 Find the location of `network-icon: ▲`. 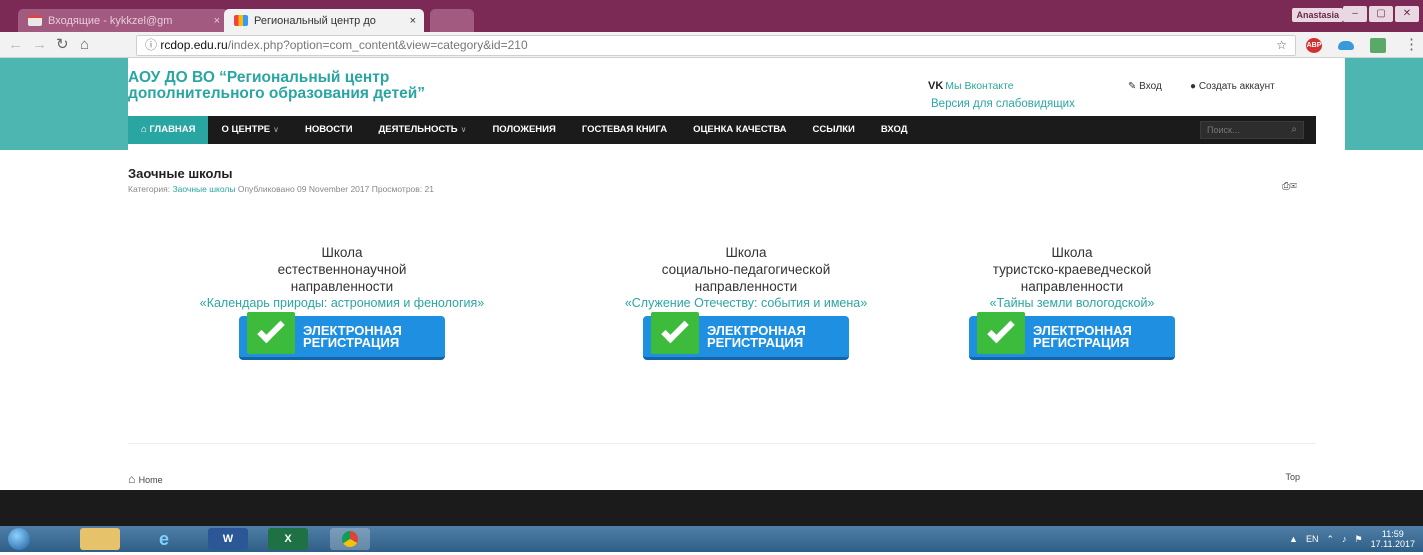

network-icon: ▲ is located at coordinates (1293, 539).